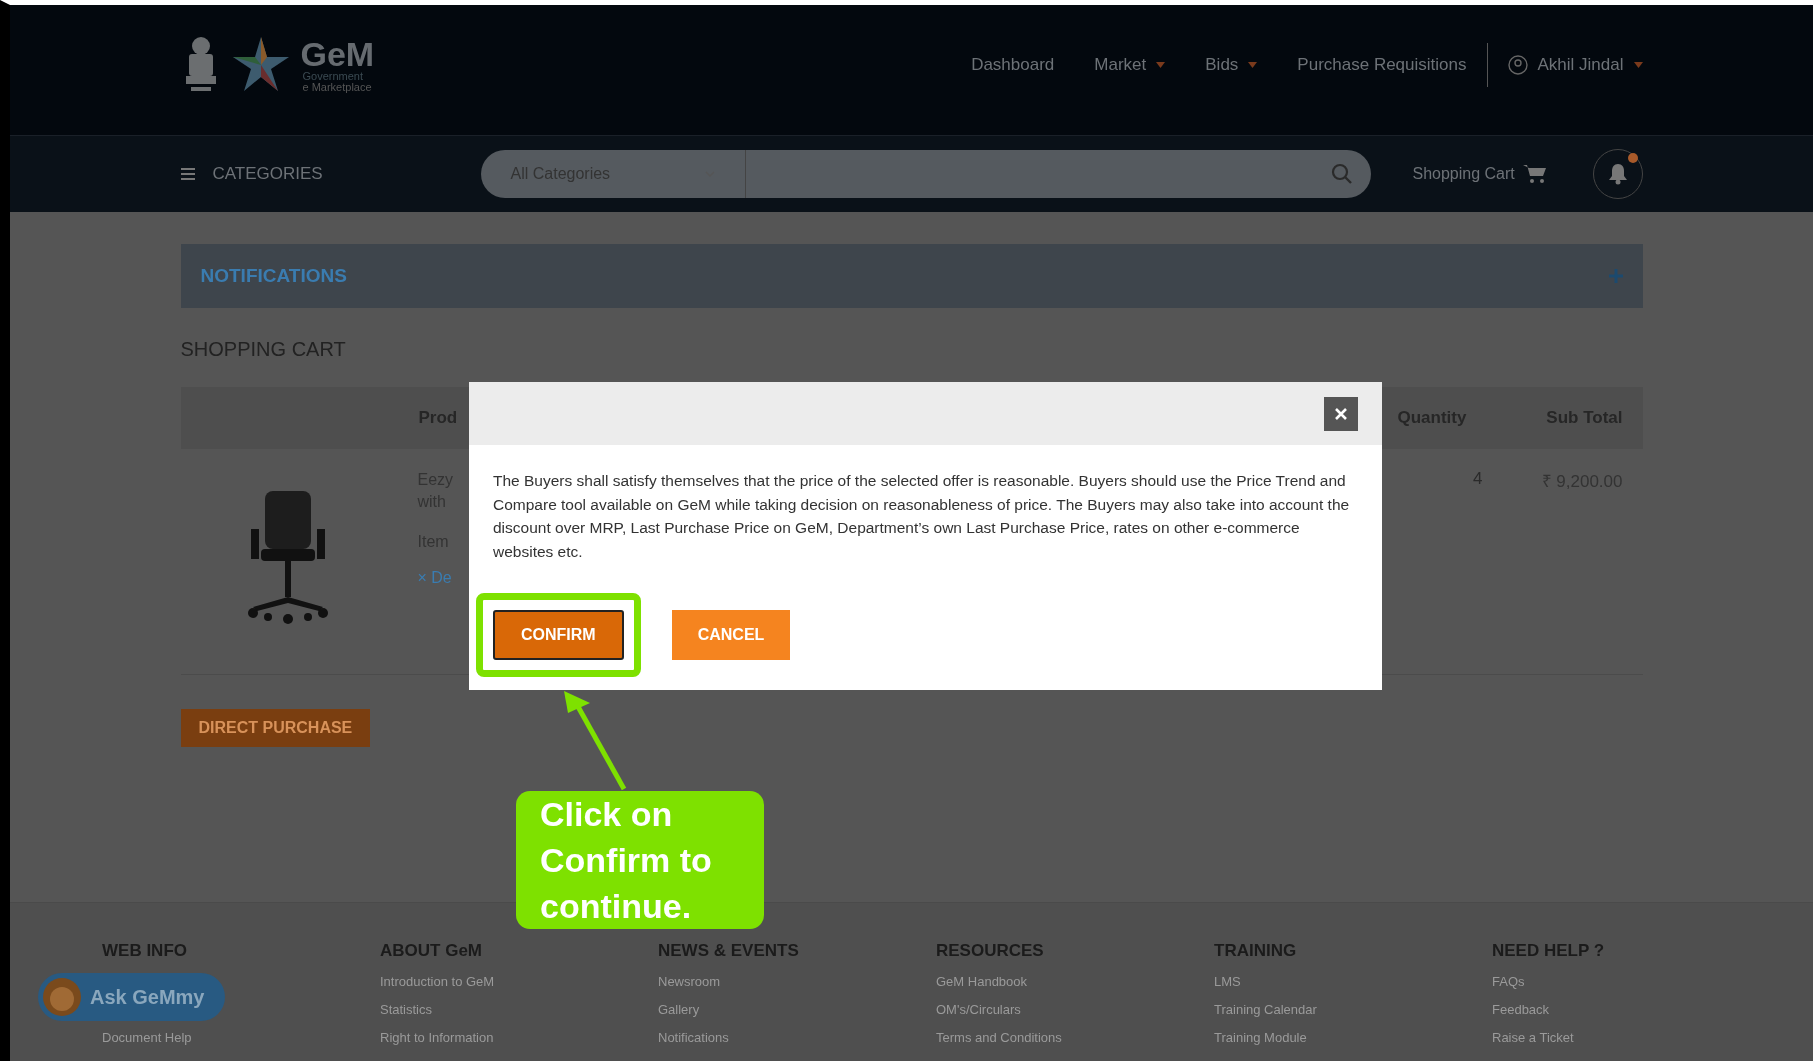 The width and height of the screenshot is (1813, 1061). What do you see at coordinates (1075, 1010) in the screenshot?
I see `footer-link: OM's/Circulars` at bounding box center [1075, 1010].